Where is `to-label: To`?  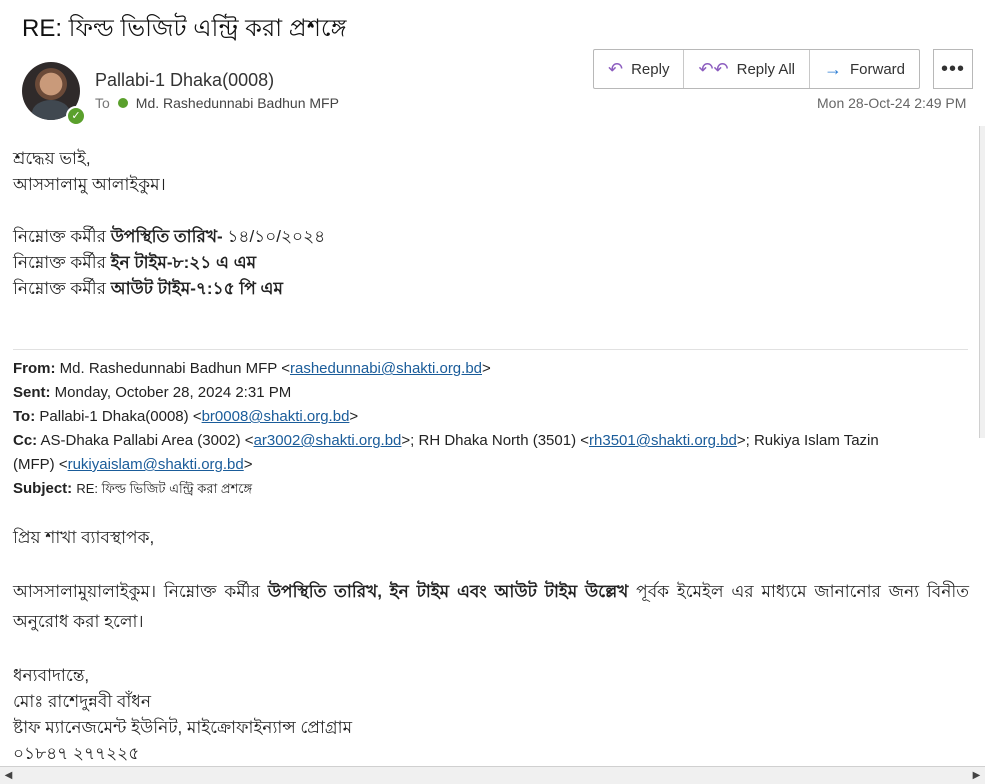 to-label: To is located at coordinates (102, 103).